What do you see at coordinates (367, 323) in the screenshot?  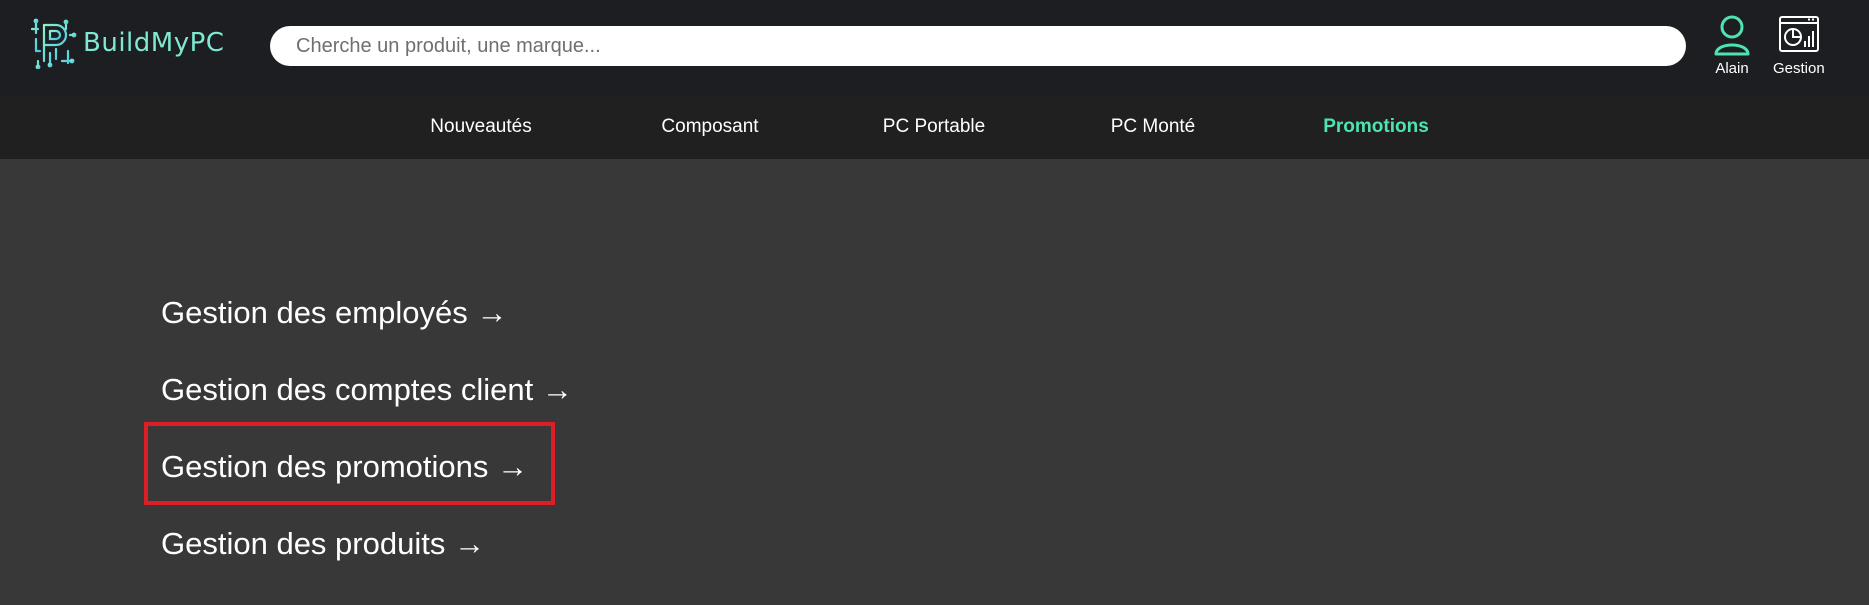 I see `link-gestion-employes: Gestion des employés →` at bounding box center [367, 323].